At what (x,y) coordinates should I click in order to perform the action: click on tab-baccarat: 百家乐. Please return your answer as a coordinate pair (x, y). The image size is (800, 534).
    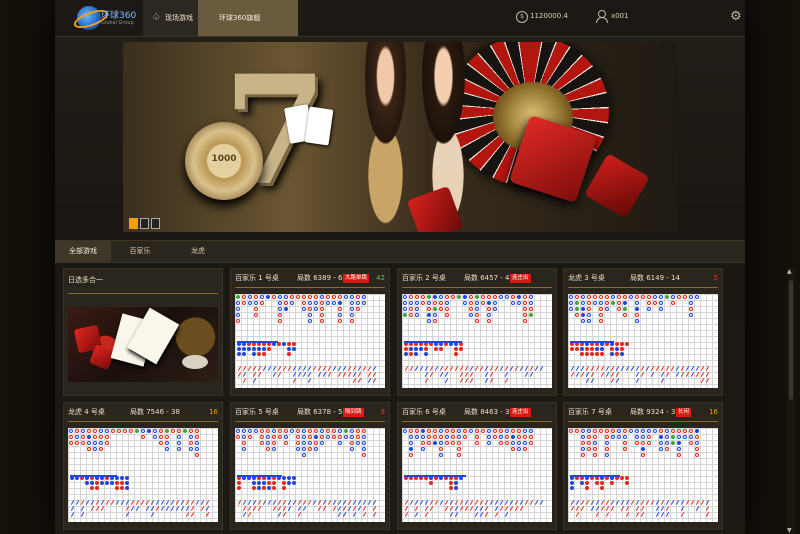
    Looking at the image, I should click on (140, 251).